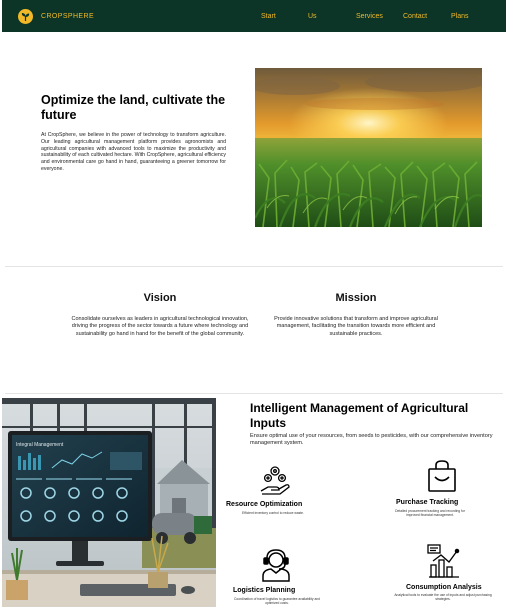 The height and width of the screenshot is (607, 508). I want to click on brand: CROPSPHERE, so click(56, 16).